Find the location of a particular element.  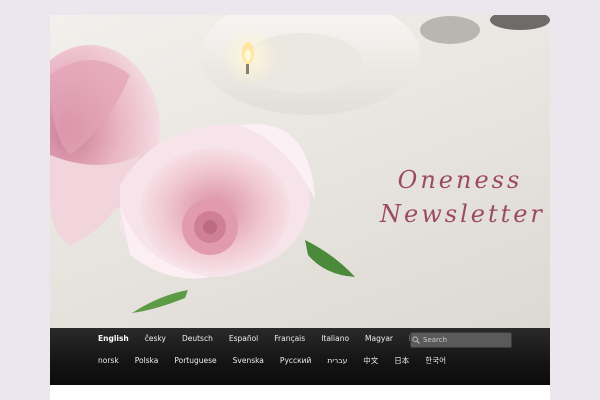

site-title-line2: Newsletter is located at coordinates (462, 214).